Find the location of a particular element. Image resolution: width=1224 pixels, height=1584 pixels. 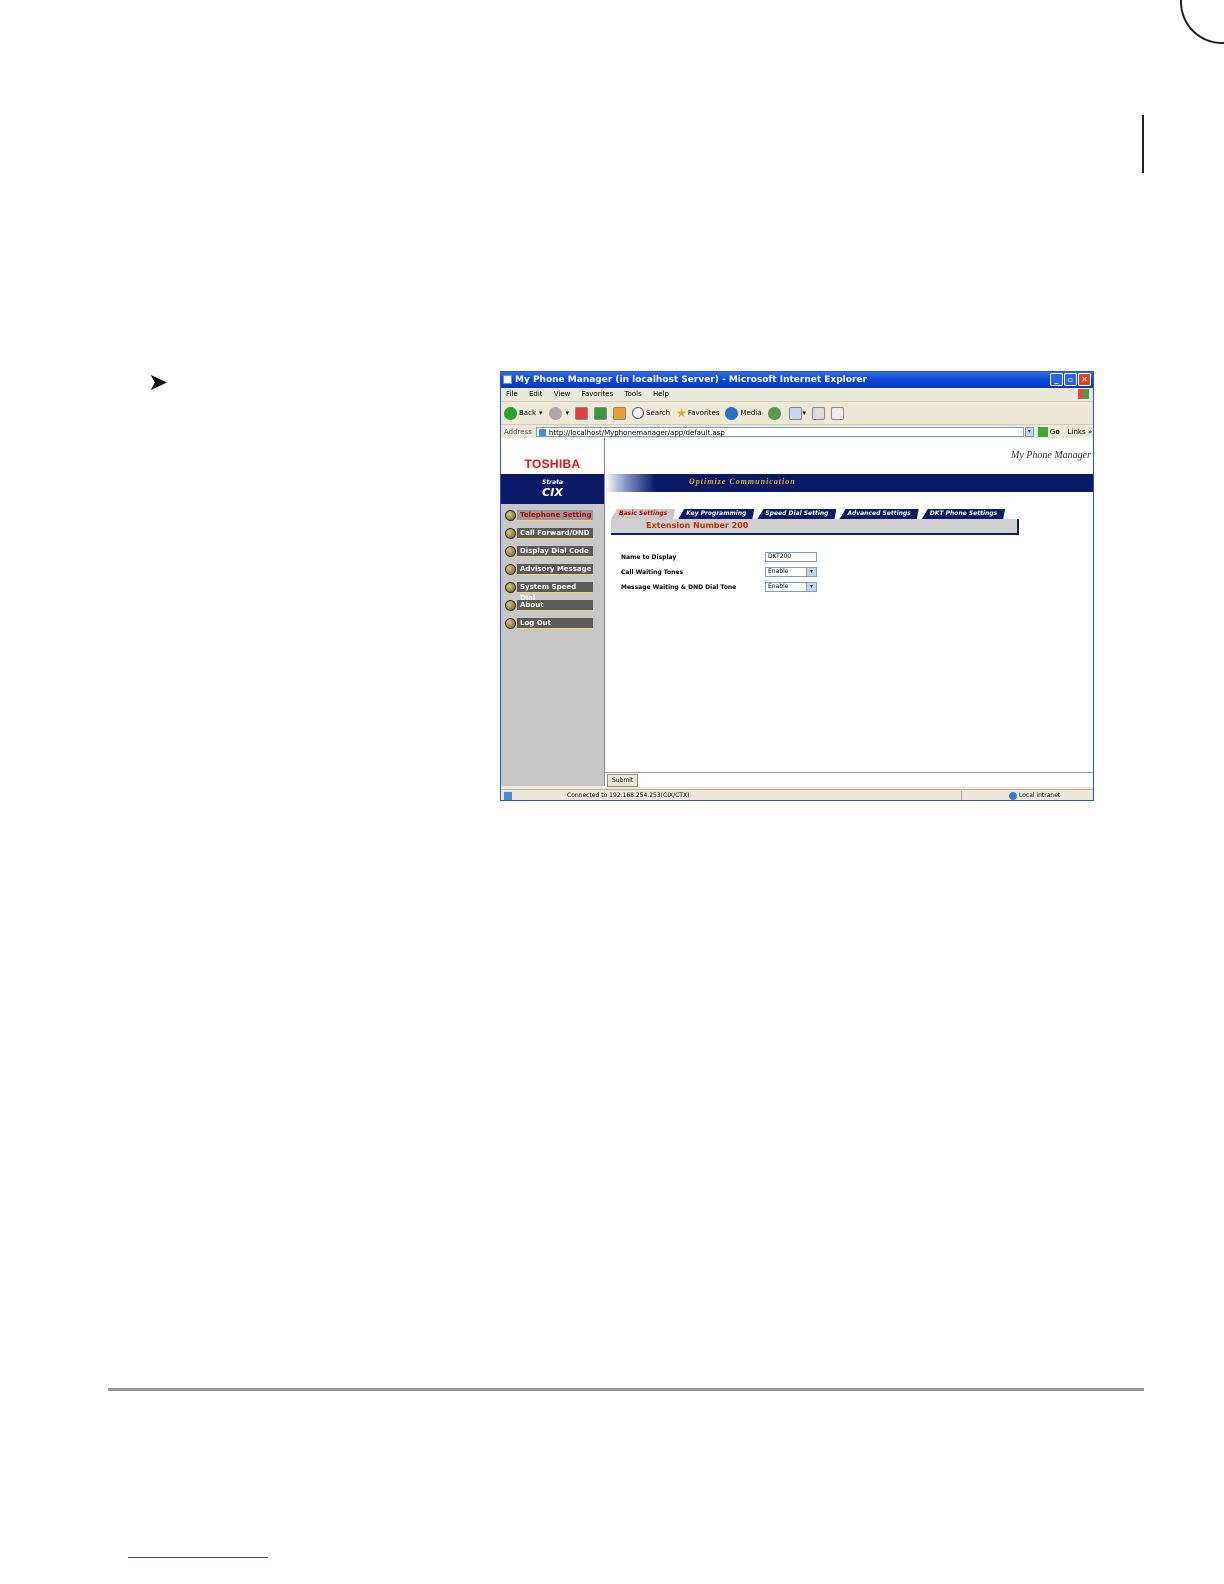

brand-row: My Phone Manager is located at coordinates (849, 456).